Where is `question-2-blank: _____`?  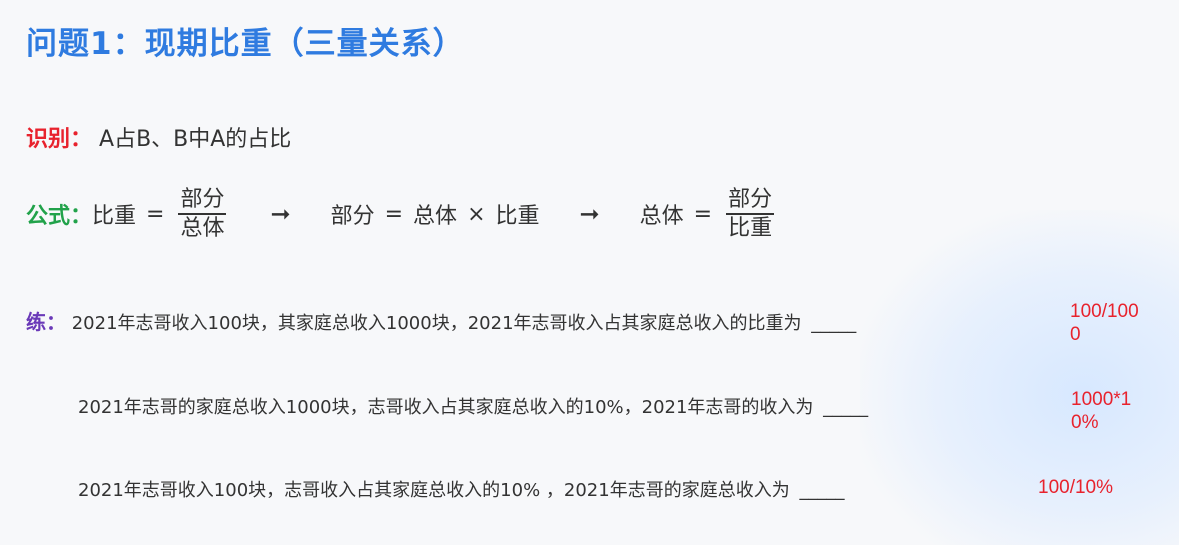
question-2-blank: _____ is located at coordinates (846, 407).